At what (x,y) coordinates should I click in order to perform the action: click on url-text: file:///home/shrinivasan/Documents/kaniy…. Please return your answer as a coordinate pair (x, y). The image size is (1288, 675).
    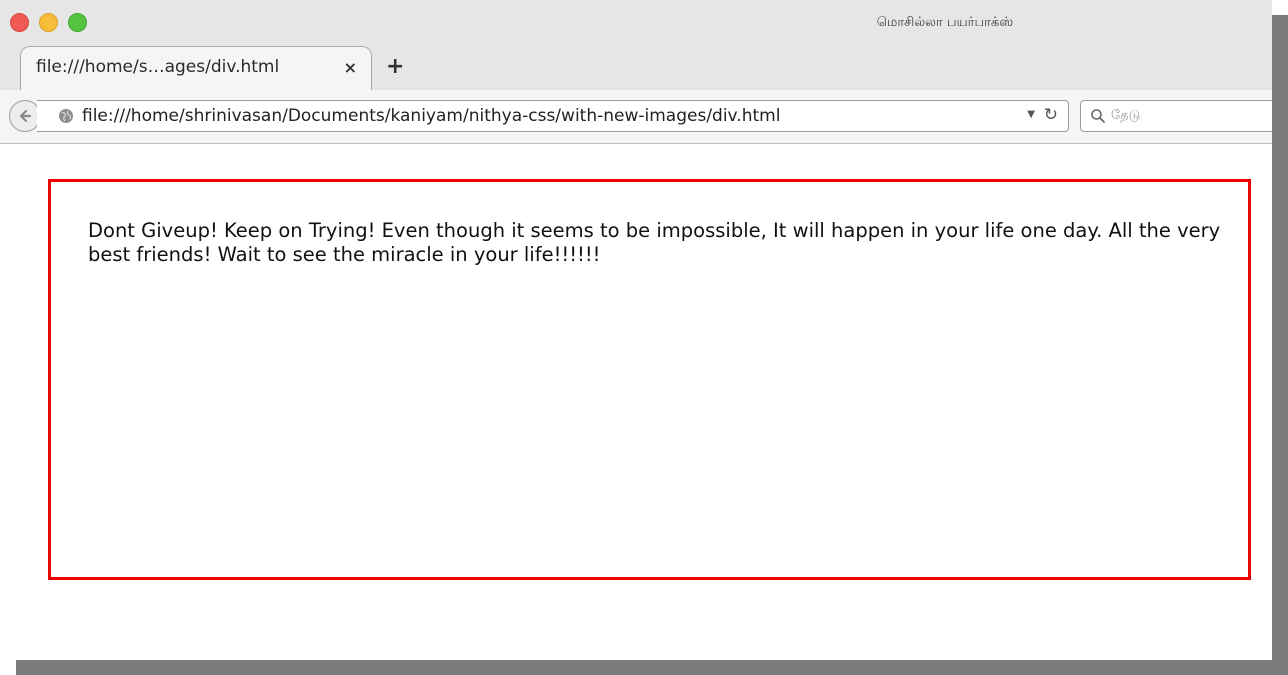
    Looking at the image, I should click on (431, 116).